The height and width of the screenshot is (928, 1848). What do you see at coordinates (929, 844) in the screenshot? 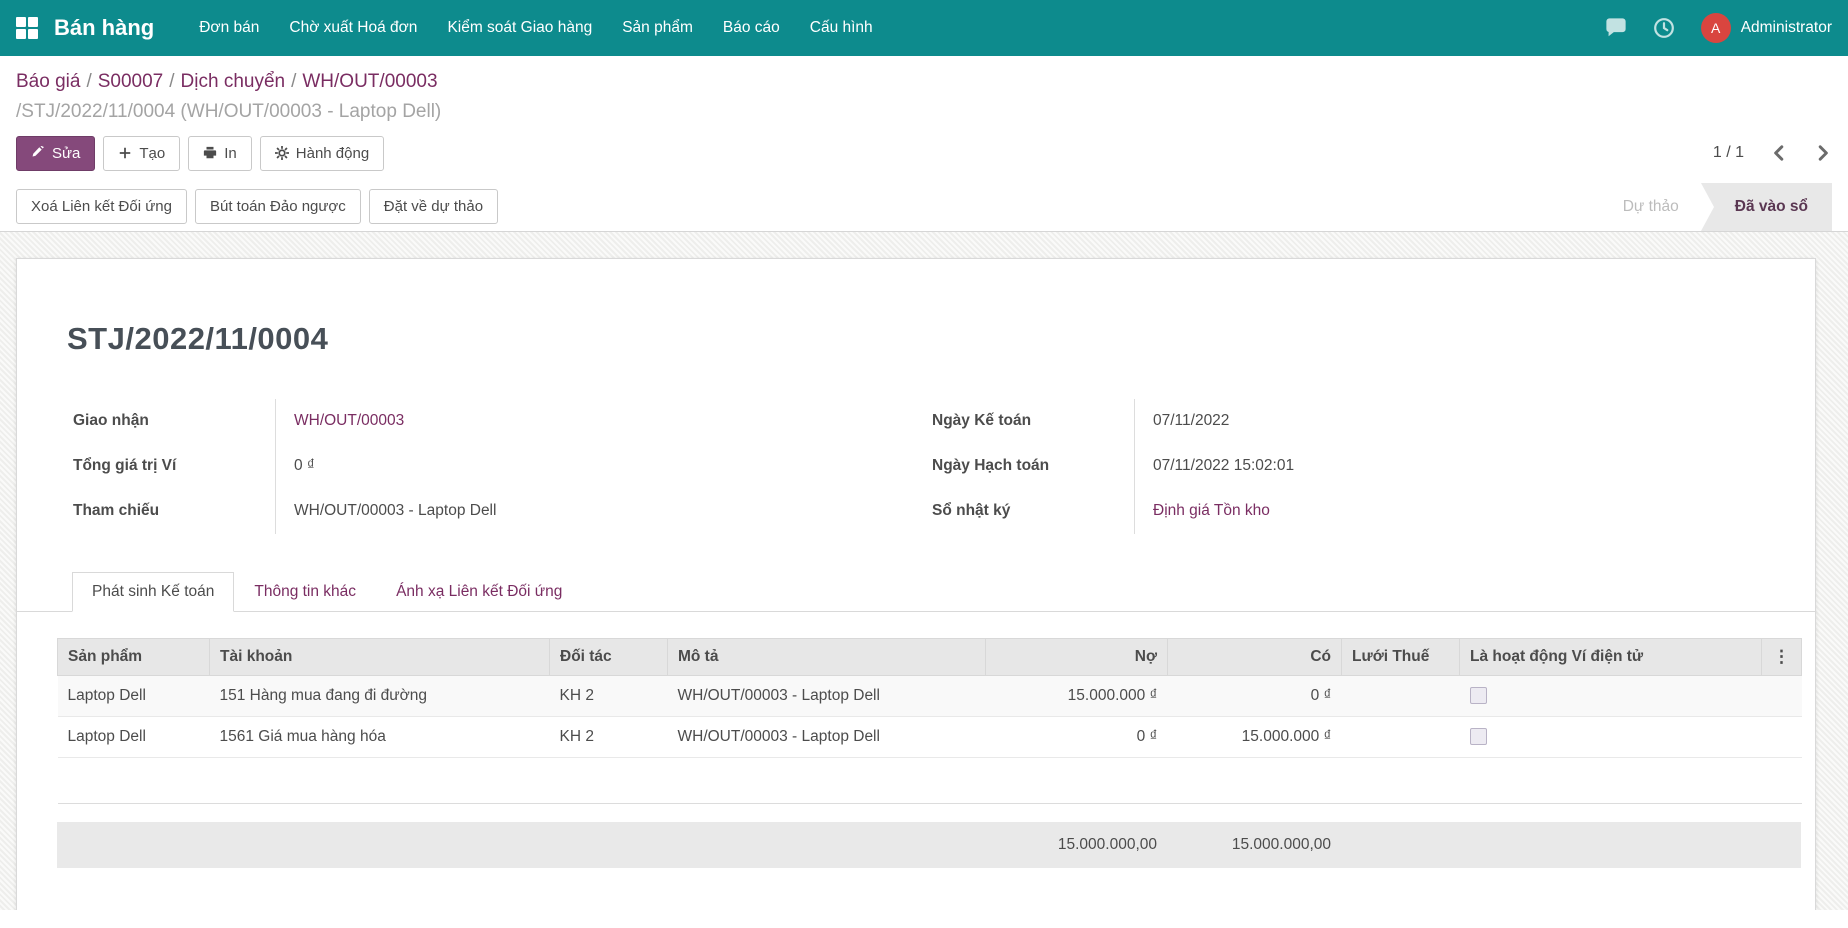
I see `totals-row: 15.000.000,00 15.000.000,00` at bounding box center [929, 844].